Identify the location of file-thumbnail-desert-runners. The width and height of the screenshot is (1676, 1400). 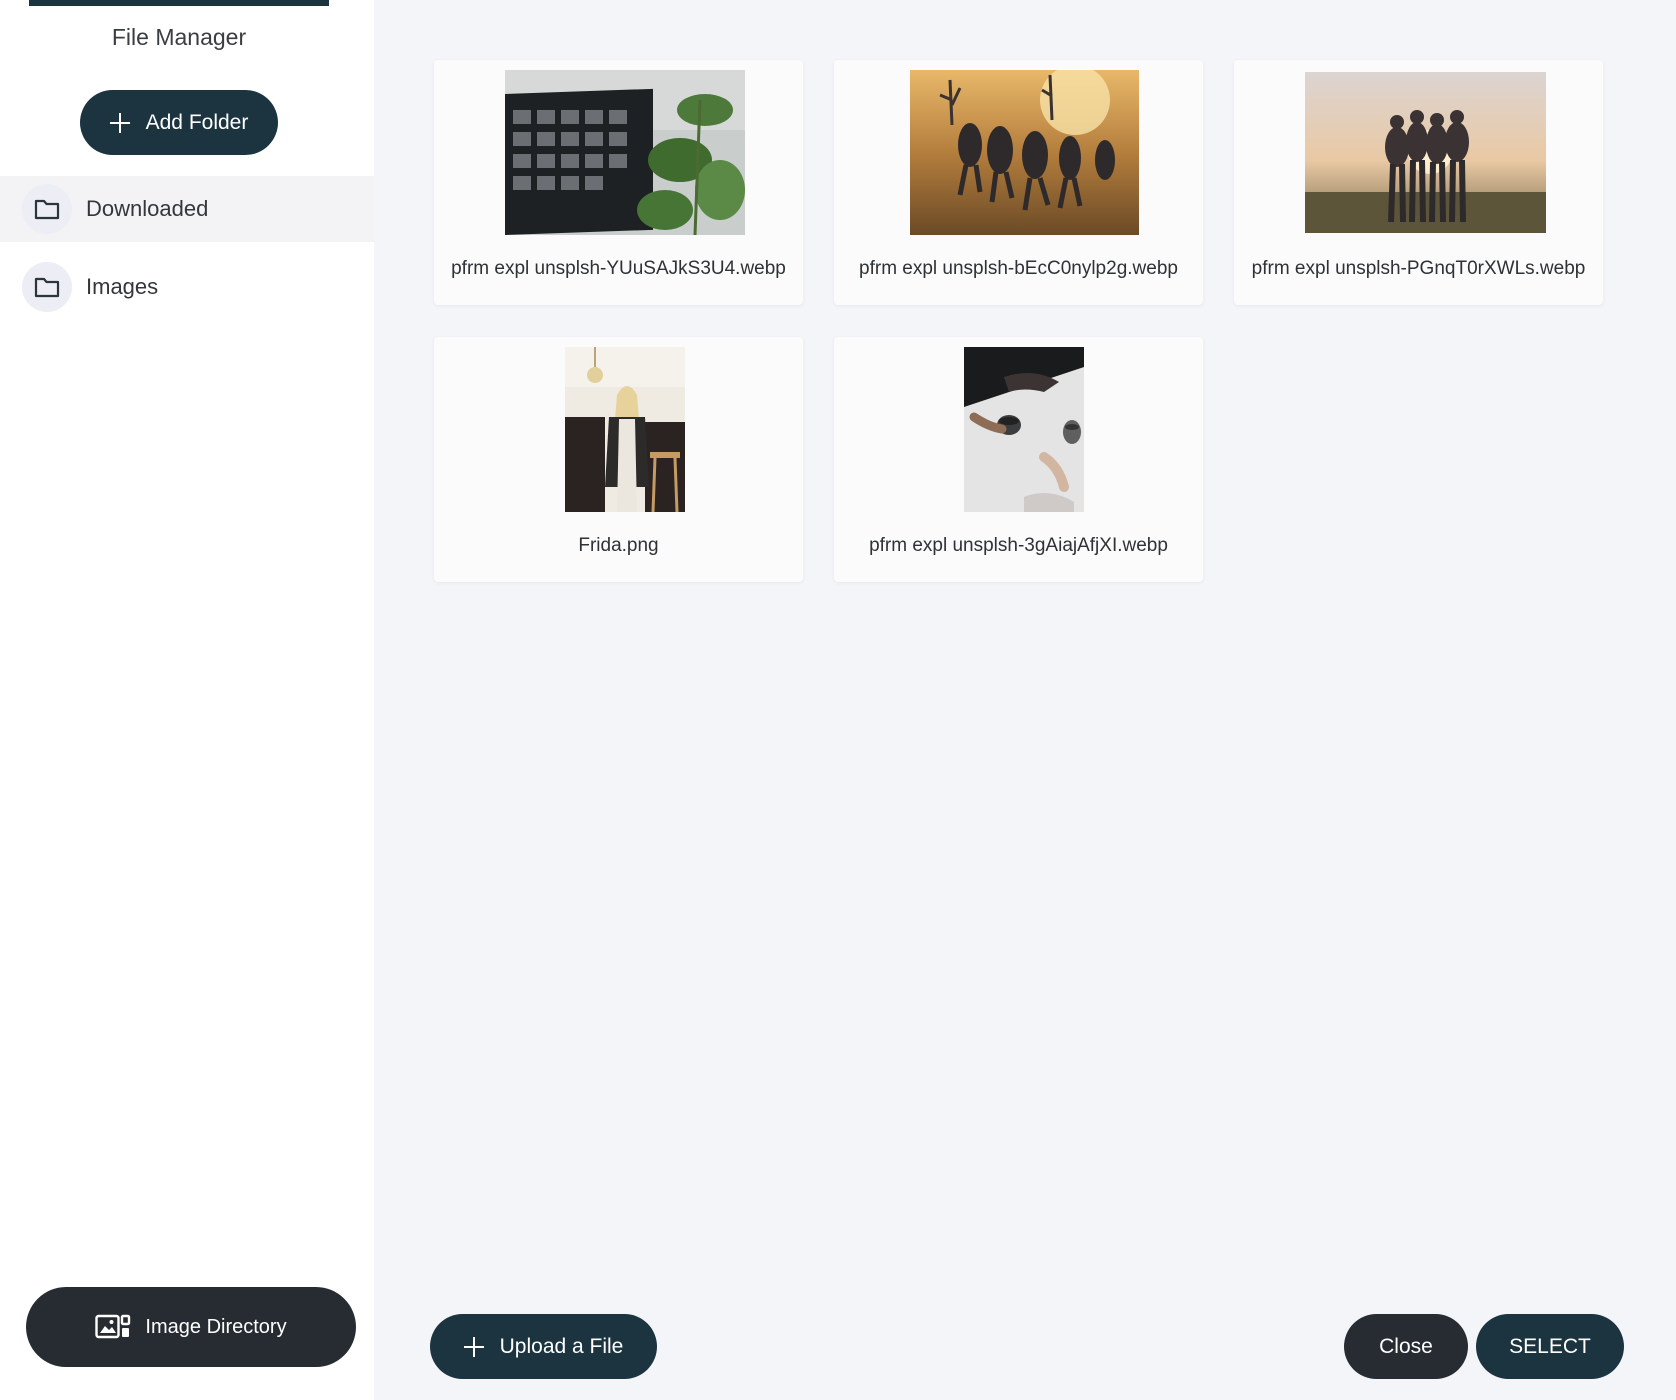
(1024, 152).